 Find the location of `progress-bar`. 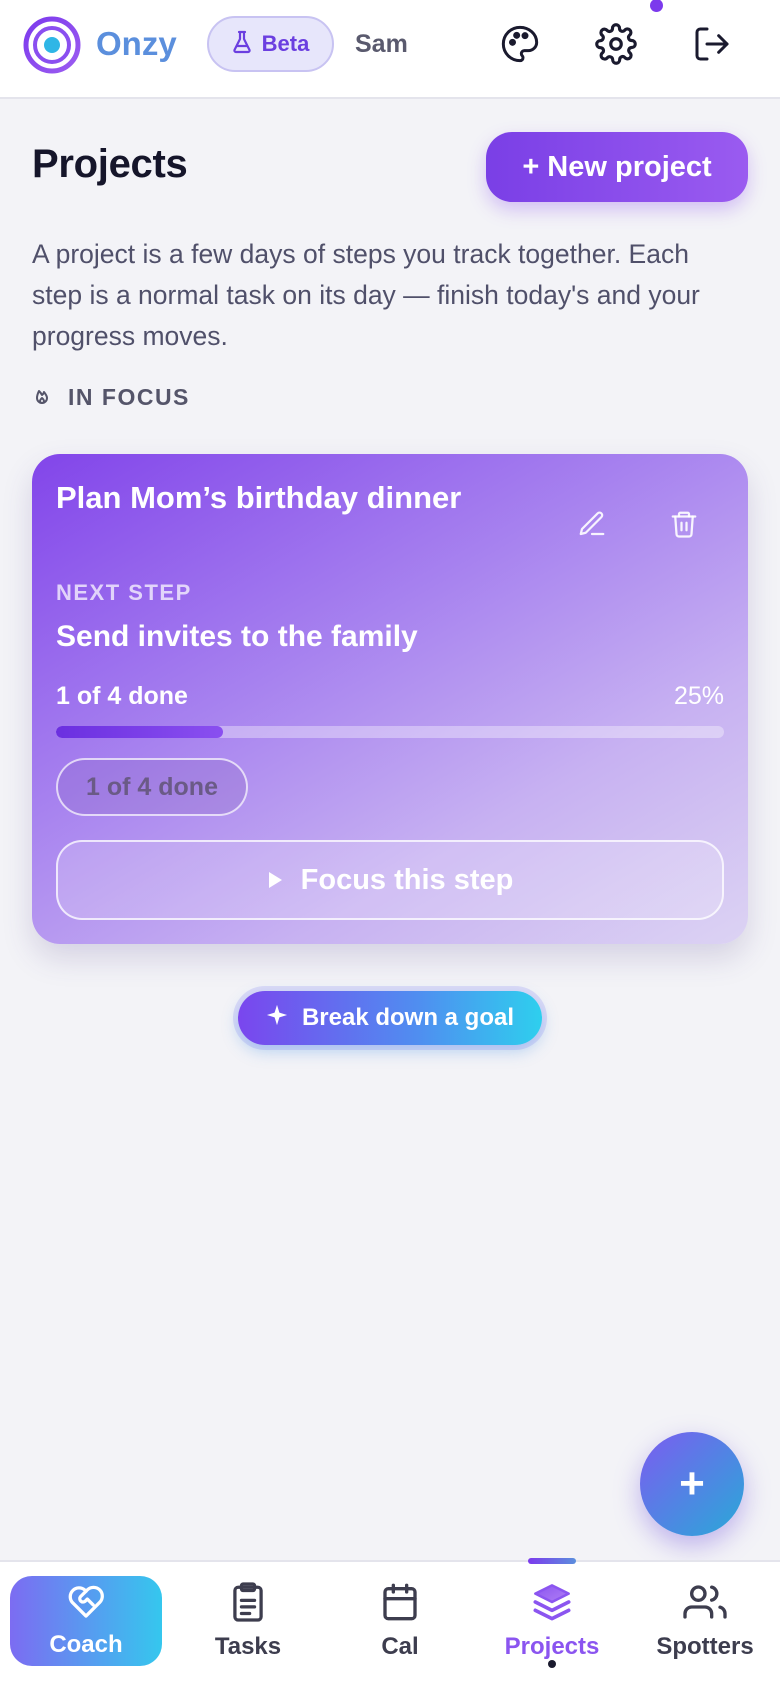

progress-bar is located at coordinates (390, 732).